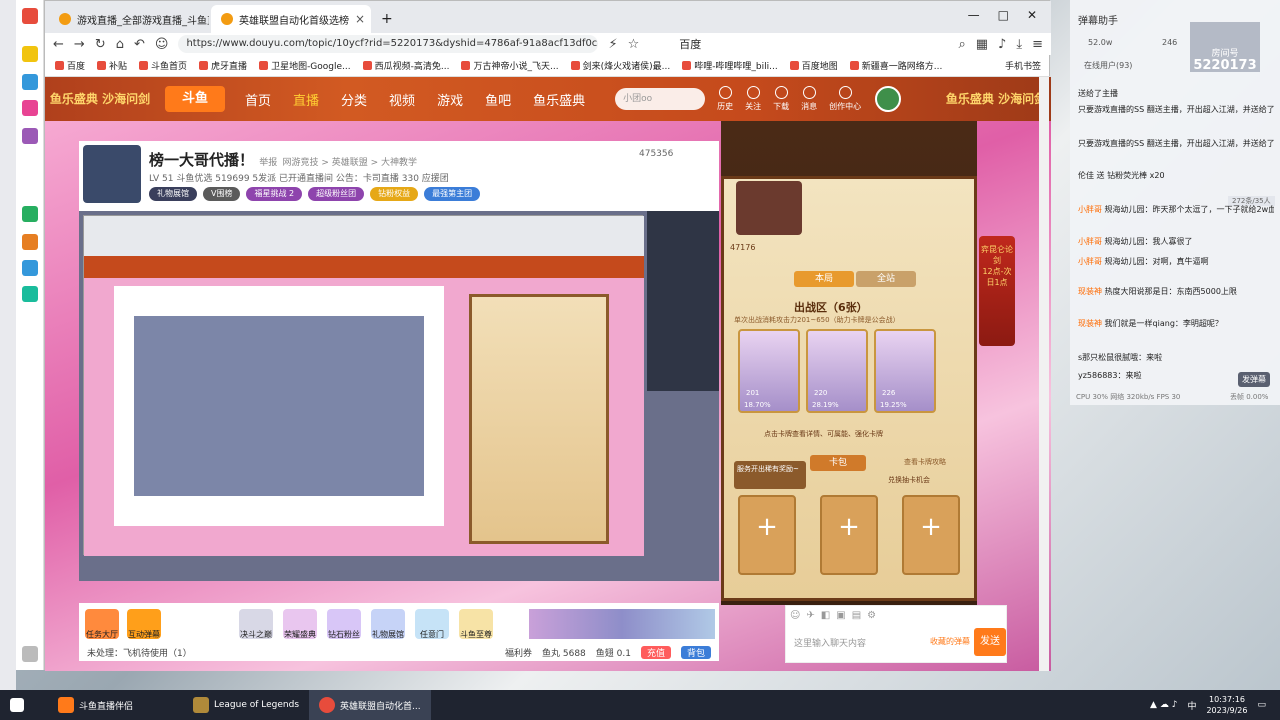 Image resolution: width=1280 pixels, height=720 pixels. I want to click on undo-icon: ↶, so click(139, 44).